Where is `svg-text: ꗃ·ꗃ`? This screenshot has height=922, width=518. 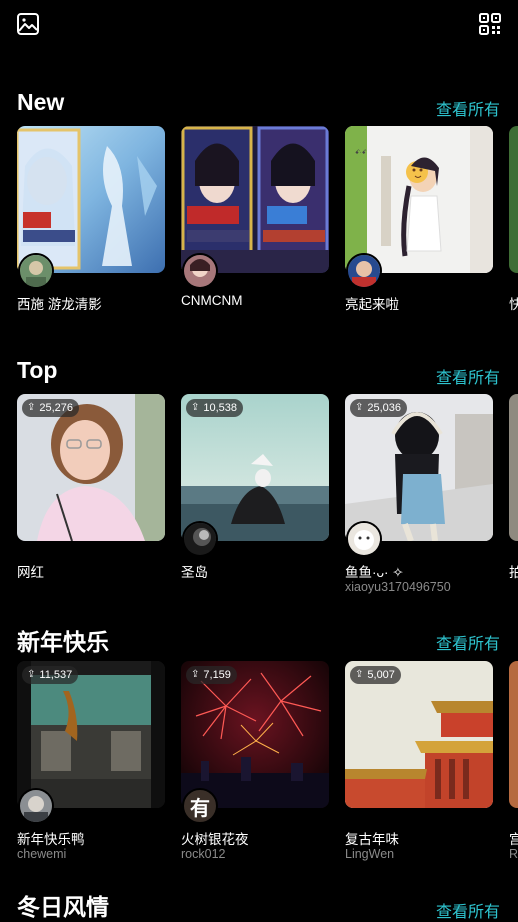 svg-text: ꗃ·ꗃ is located at coordinates (361, 152).